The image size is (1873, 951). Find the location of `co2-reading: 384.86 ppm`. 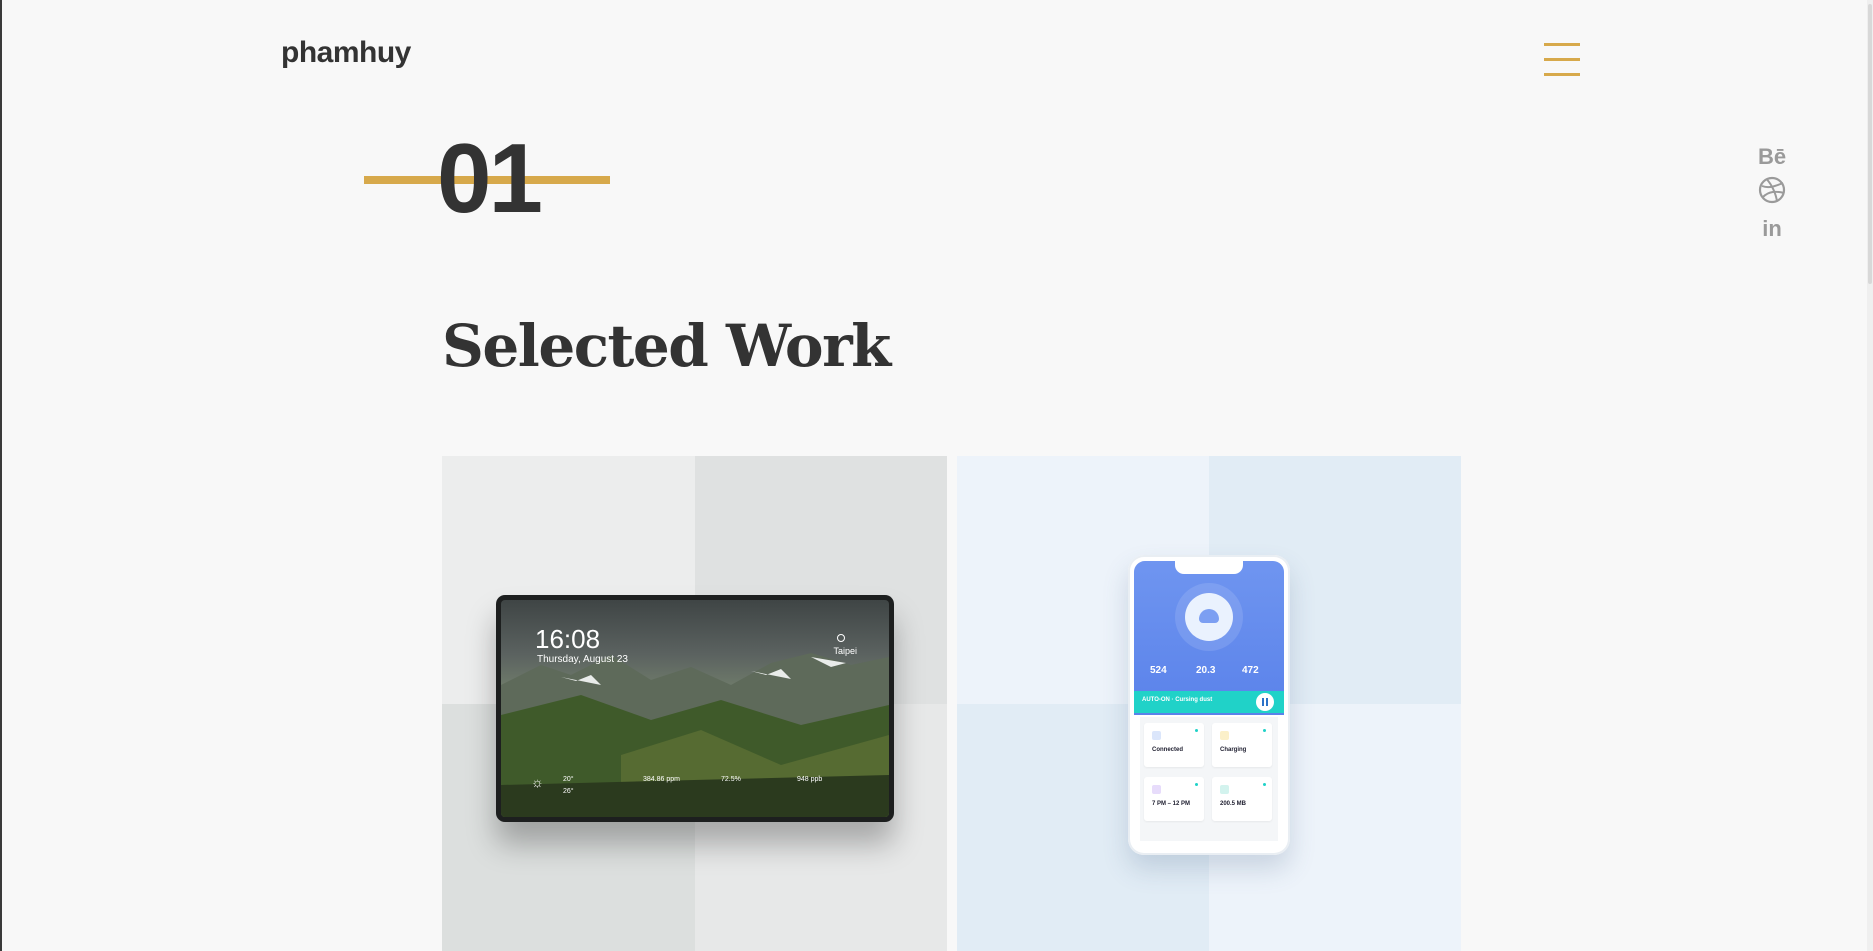

co2-reading: 384.86 ppm is located at coordinates (661, 779).